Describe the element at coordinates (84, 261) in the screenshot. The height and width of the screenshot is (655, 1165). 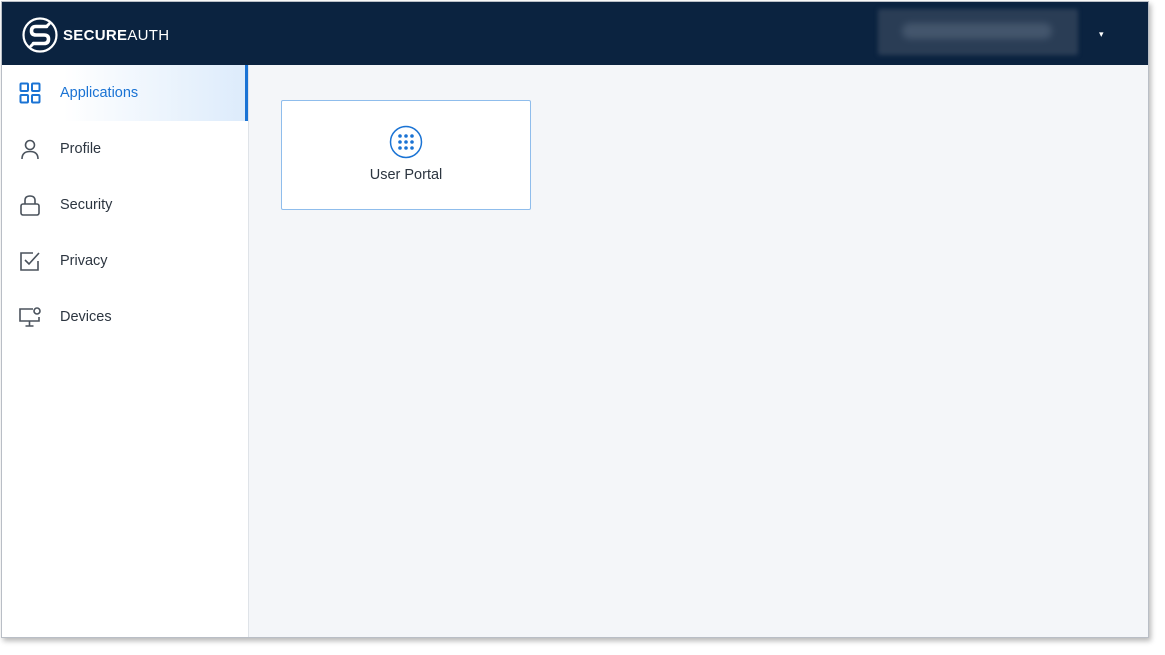
I see `sidebar-item-label: Privacy` at that location.